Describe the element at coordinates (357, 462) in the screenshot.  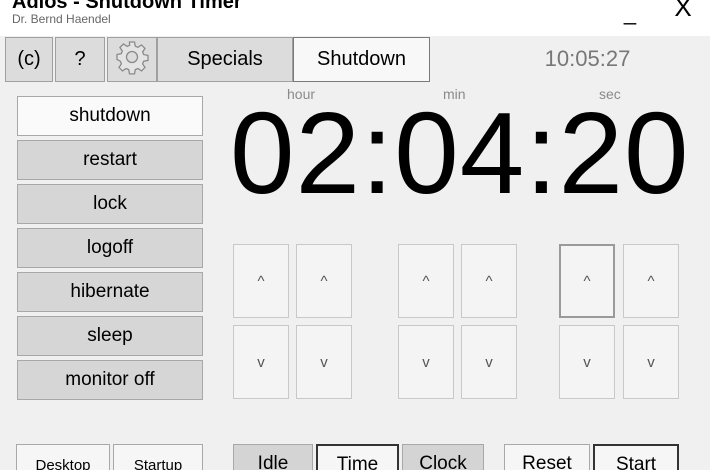
I see `time-mode-label: Time` at that location.